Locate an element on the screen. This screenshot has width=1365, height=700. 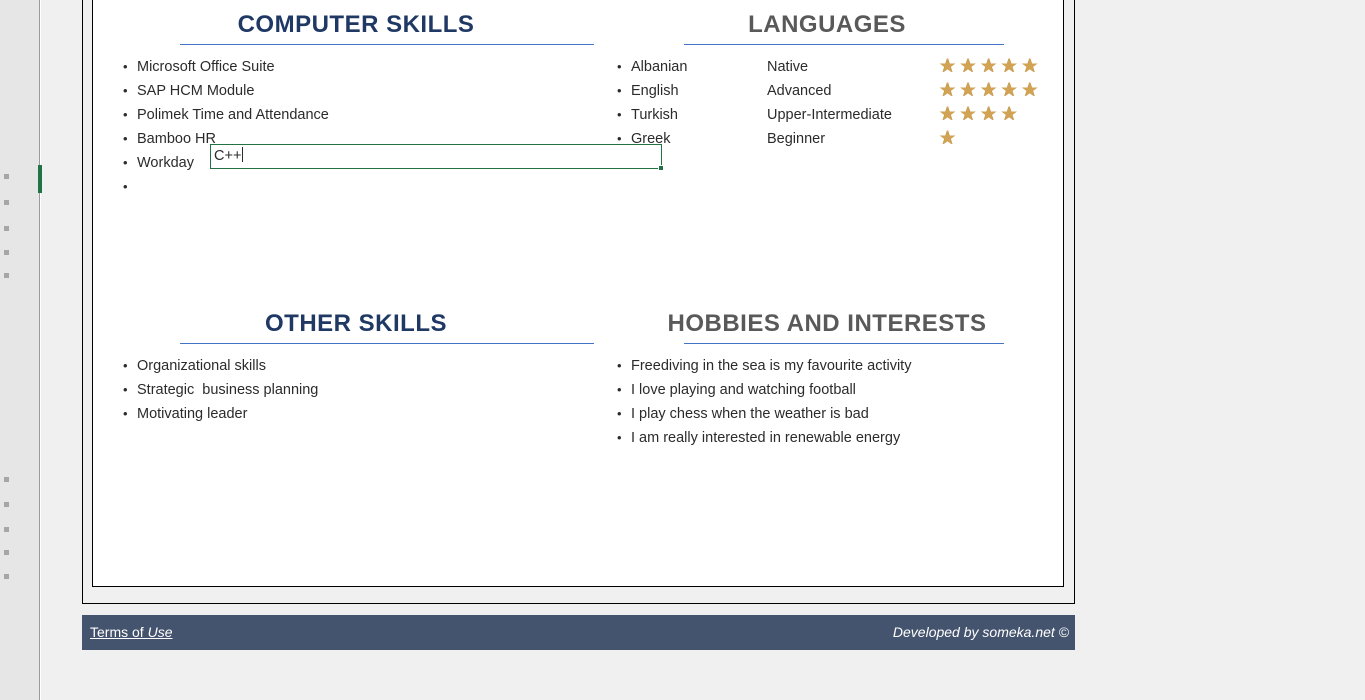
list-item: Polimek Time and Attendance is located at coordinates (356, 115).